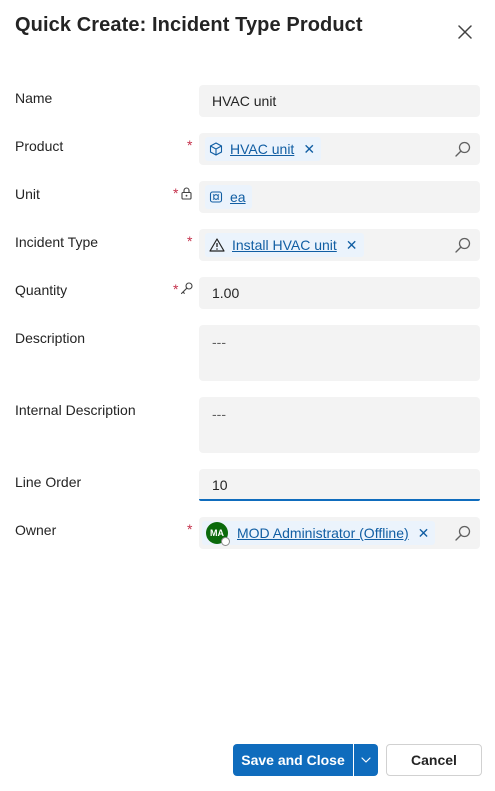 The height and width of the screenshot is (791, 495). I want to click on description-label: Description, so click(50, 338).